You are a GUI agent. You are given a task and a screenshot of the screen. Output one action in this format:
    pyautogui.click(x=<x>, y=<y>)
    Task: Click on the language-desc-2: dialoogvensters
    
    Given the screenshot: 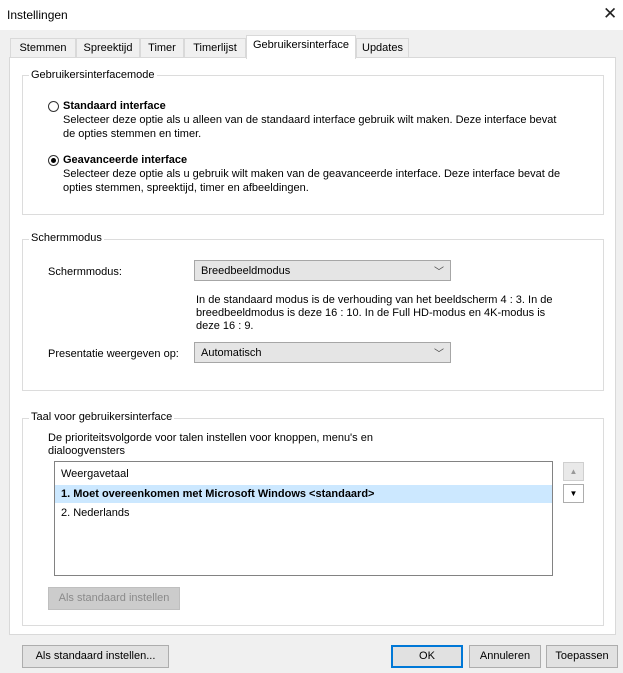 What is the action you would take?
    pyautogui.click(x=87, y=451)
    